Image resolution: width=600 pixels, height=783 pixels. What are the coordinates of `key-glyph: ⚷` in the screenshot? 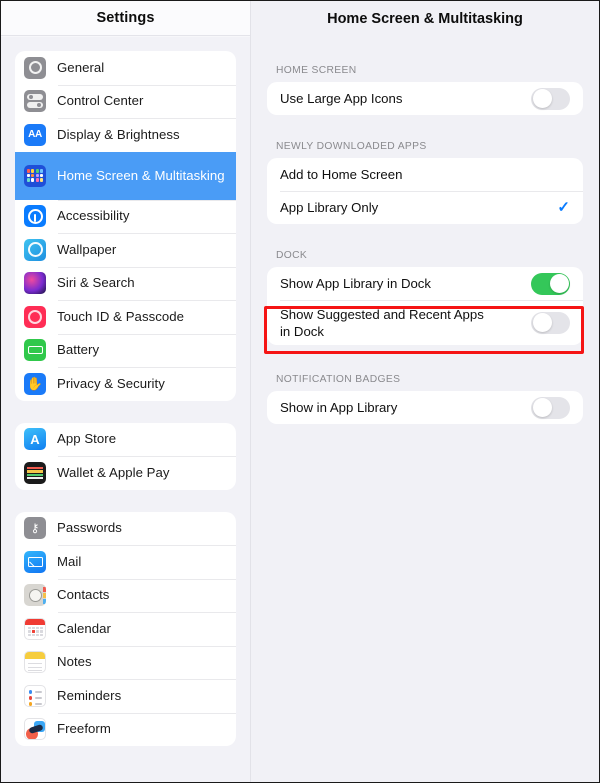 It's located at (35, 528).